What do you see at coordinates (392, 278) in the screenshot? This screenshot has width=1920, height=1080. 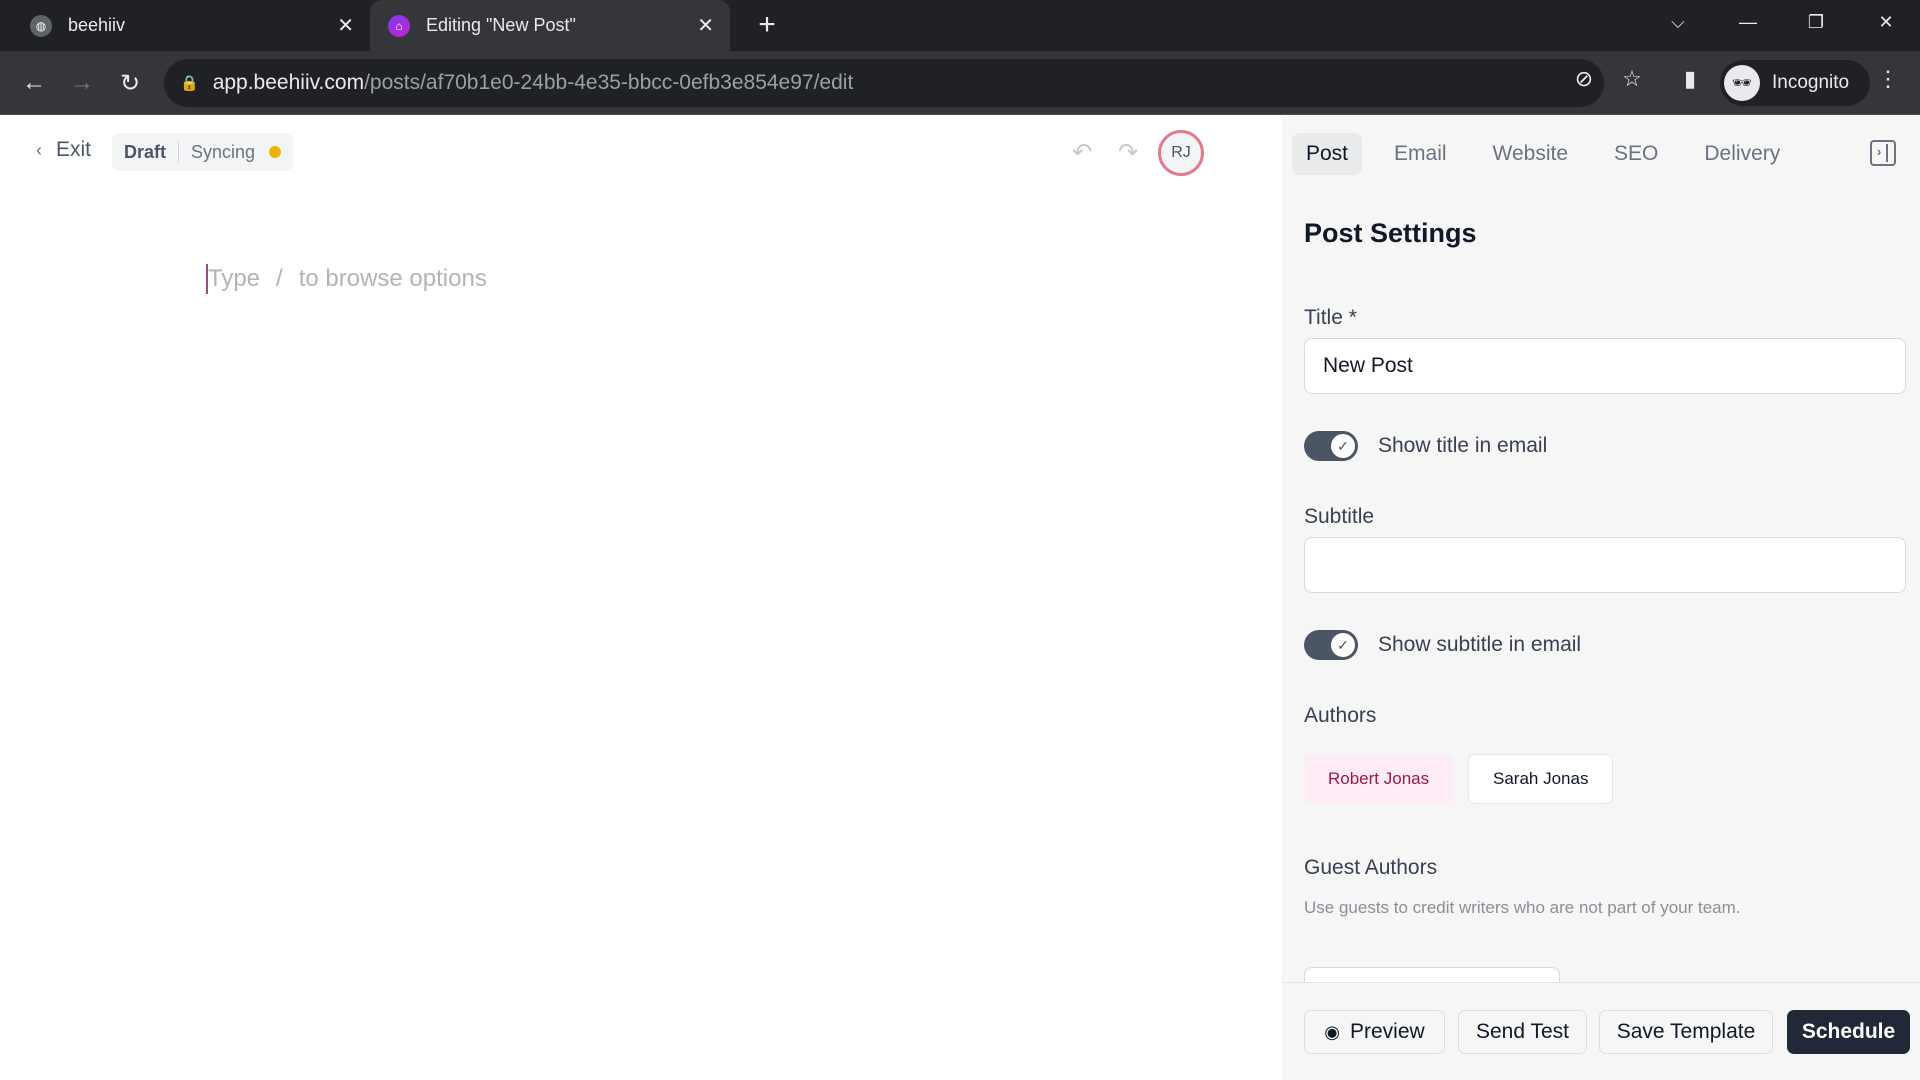 I see `placeholder-text: to browse options` at bounding box center [392, 278].